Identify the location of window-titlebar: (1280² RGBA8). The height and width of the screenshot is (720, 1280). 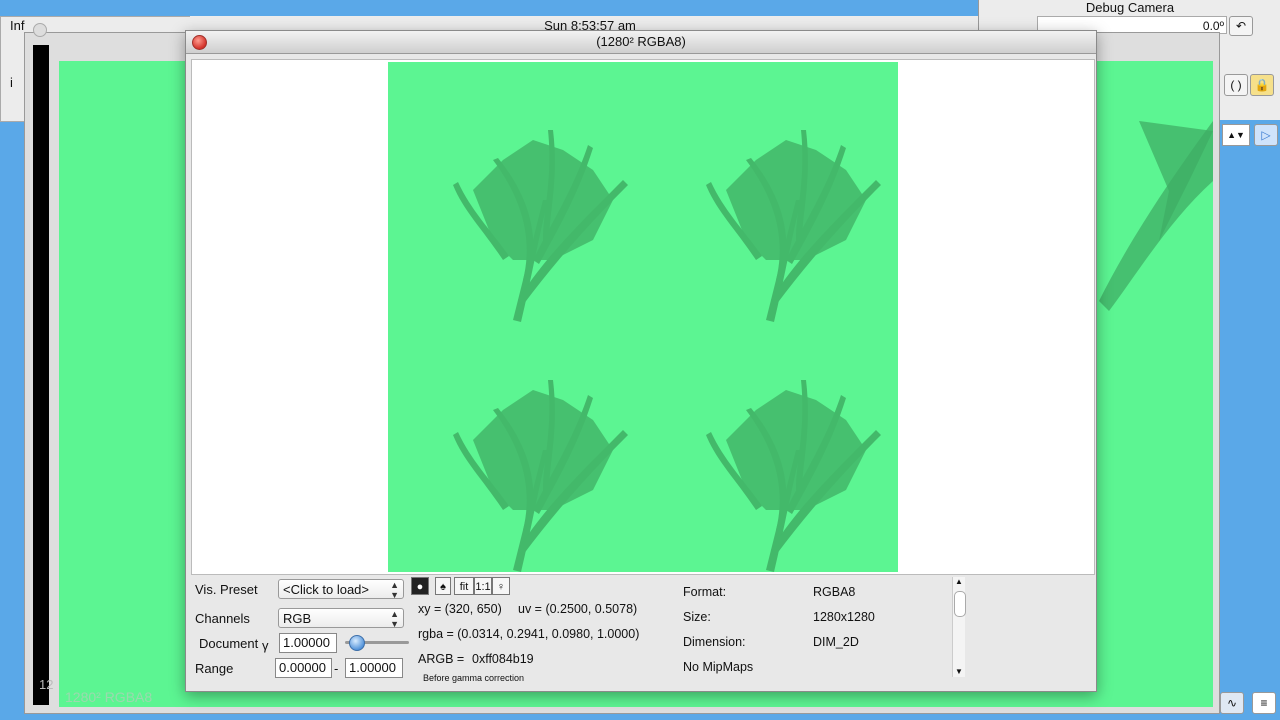
(641, 42).